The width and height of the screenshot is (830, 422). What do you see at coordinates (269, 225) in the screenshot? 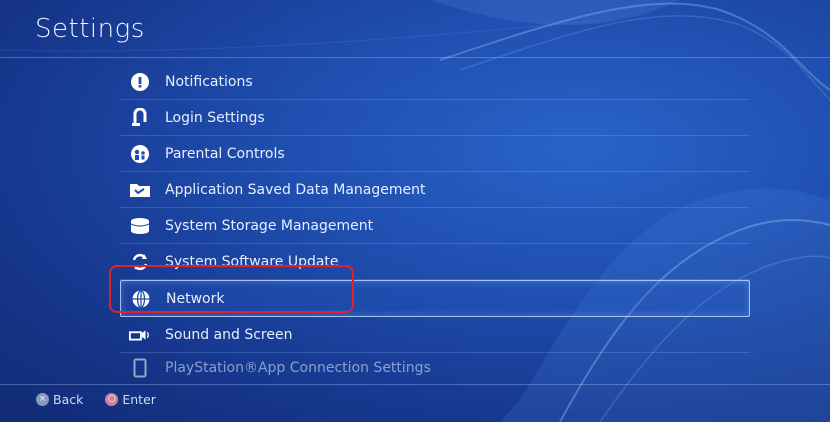
I see `menu-item-label: System Storage Management` at bounding box center [269, 225].